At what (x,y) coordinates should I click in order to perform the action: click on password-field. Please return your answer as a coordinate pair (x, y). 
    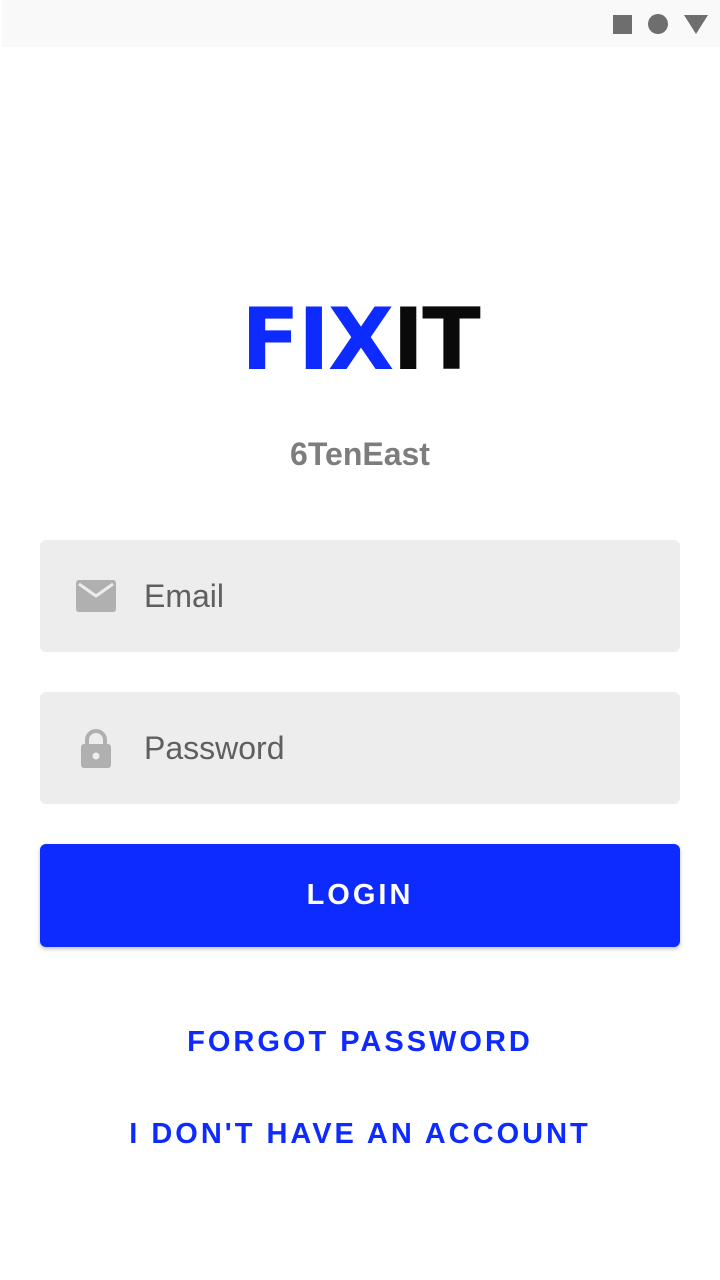
    Looking at the image, I should click on (360, 748).